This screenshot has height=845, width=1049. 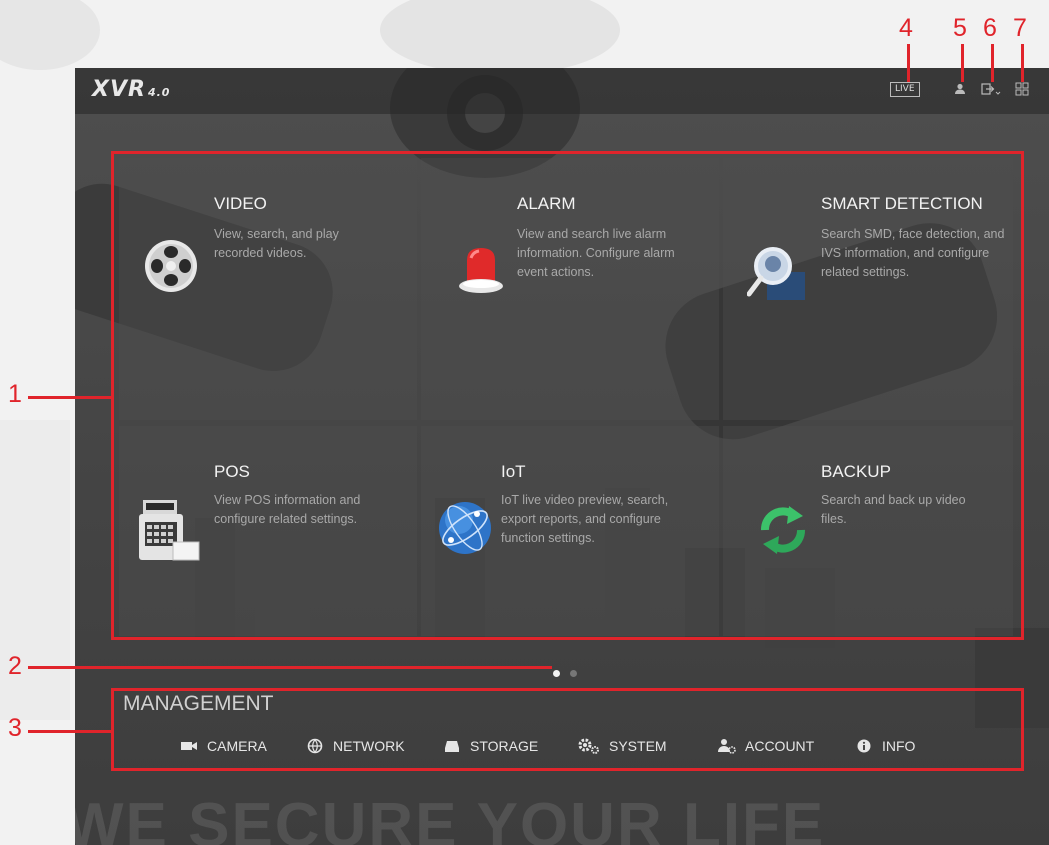 I want to click on callout-7: 7, so click(x=1020, y=28).